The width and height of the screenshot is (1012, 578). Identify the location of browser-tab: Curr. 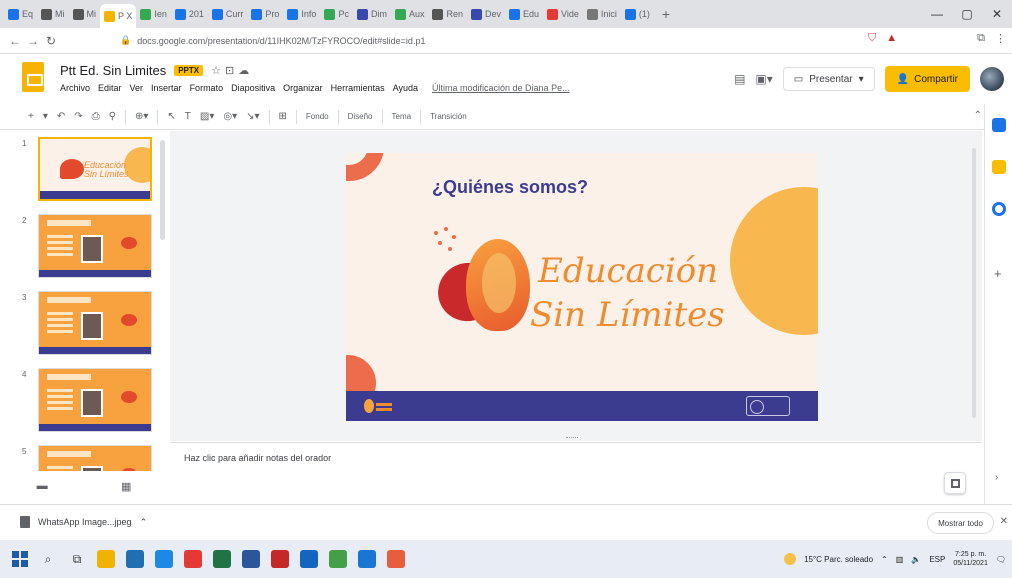
(228, 14).